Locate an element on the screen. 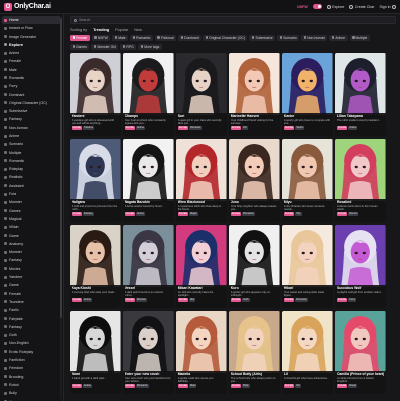  character-tag: Goth is located at coordinates (246, 300).